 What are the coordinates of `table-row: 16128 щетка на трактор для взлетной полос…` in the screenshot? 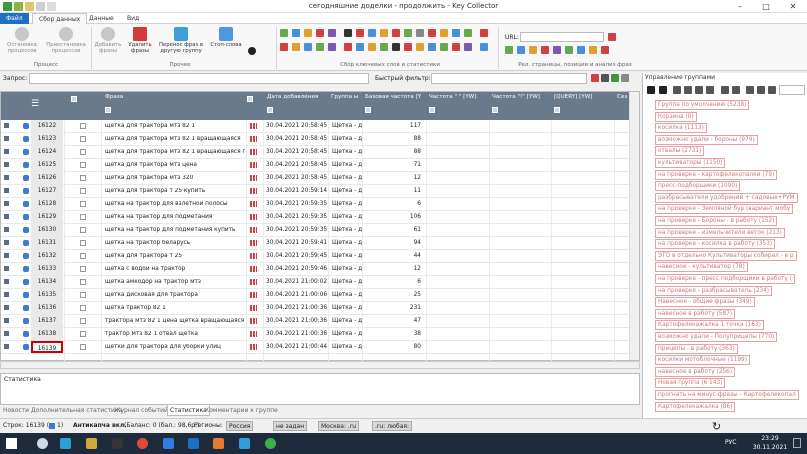 It's located at (315, 204).